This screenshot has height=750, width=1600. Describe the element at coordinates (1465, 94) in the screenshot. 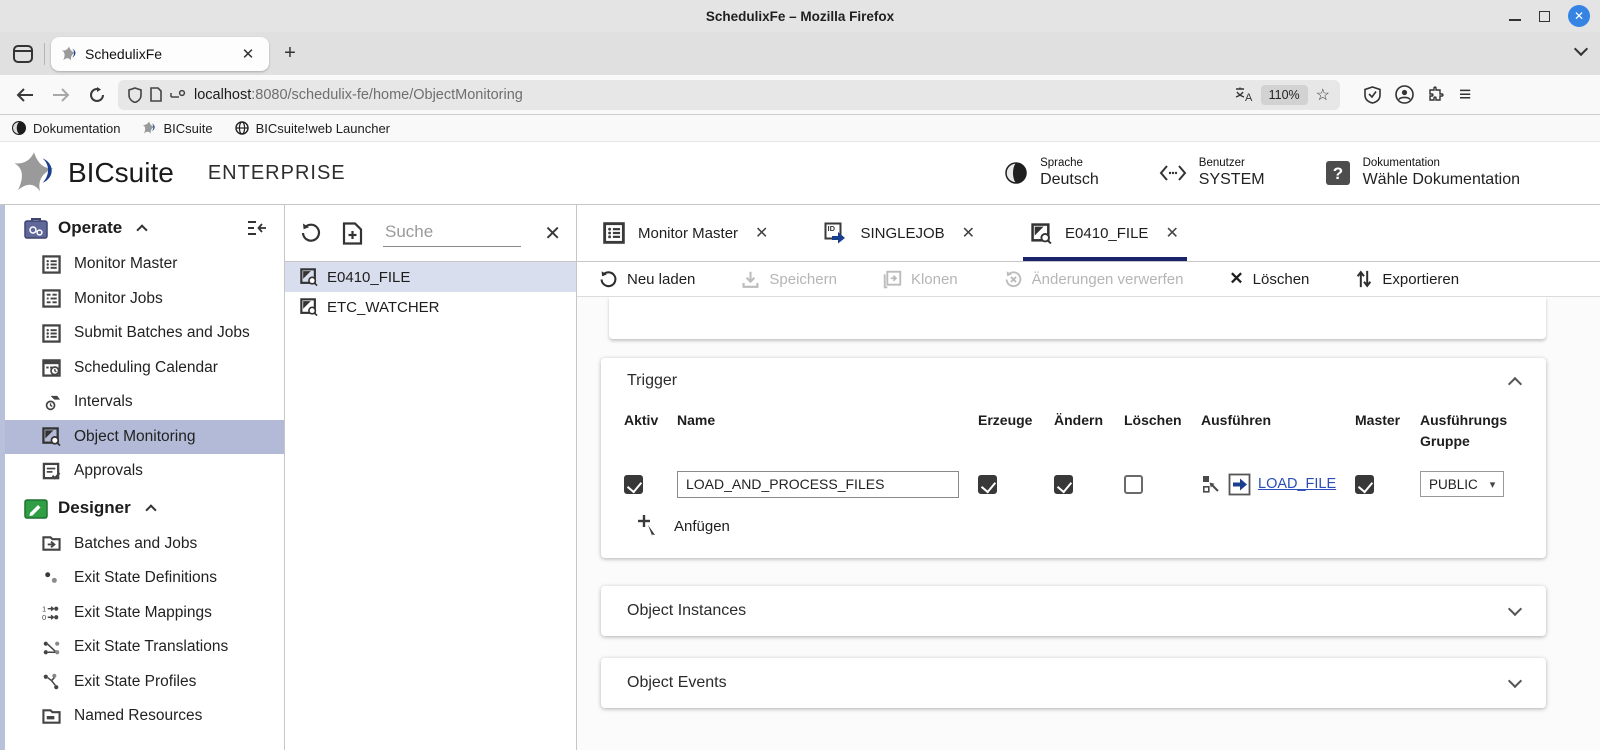

I see `menu-icon: ≡` at that location.